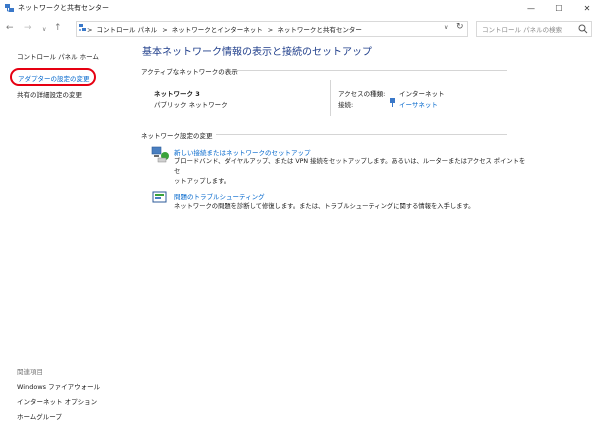  I want to click on access-type-label: アクセスの種類:, so click(362, 94).